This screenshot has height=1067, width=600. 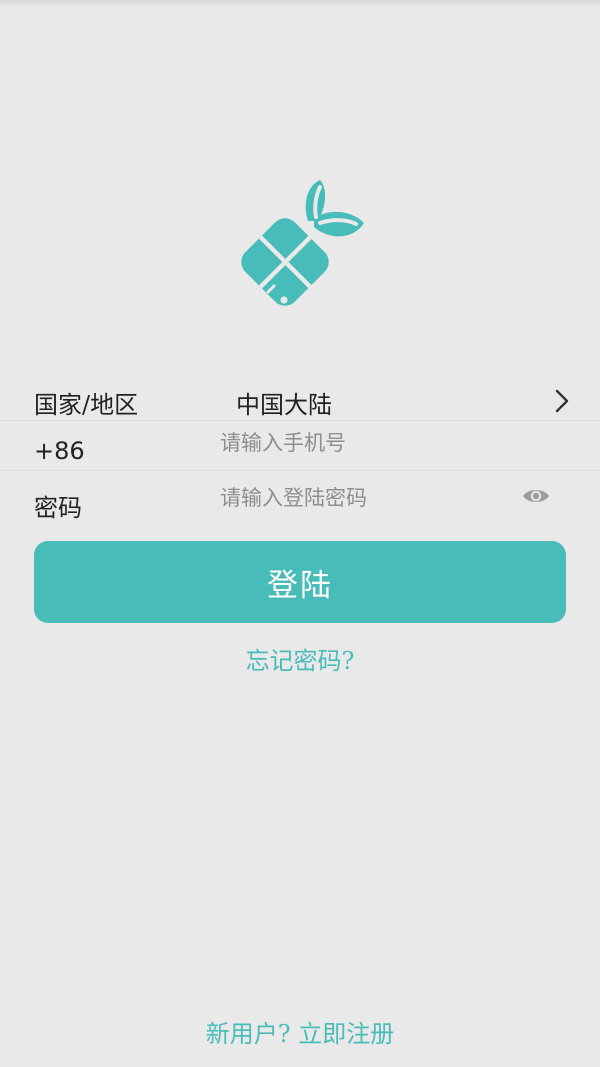 I want to click on phone-input, so click(x=380, y=443).